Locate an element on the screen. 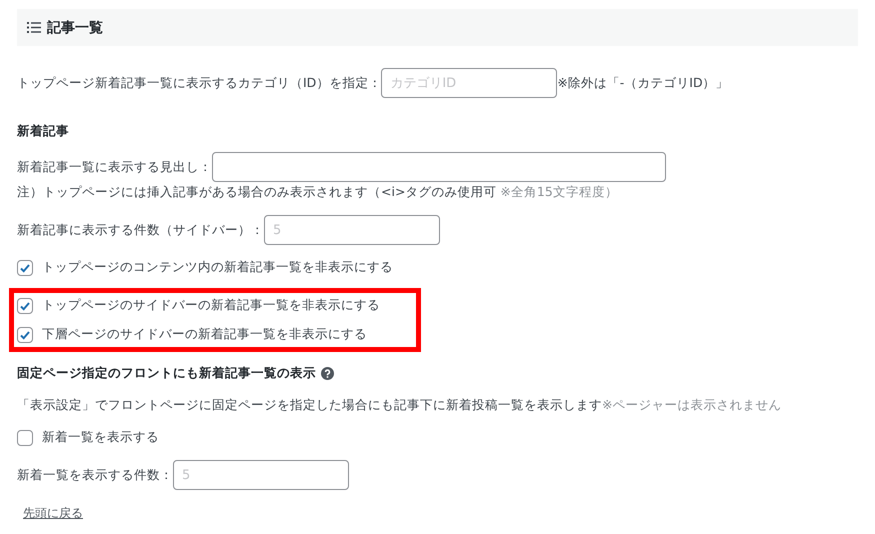 The image size is (875, 534). subsection-title: 新着記事 is located at coordinates (43, 131).